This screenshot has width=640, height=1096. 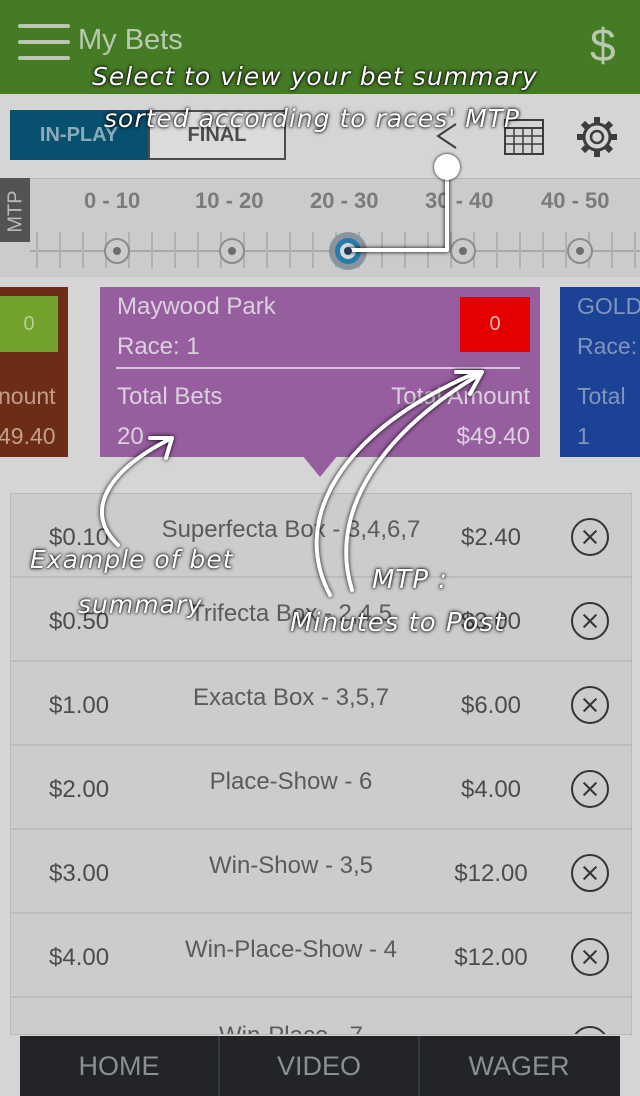 What do you see at coordinates (410, 580) in the screenshot?
I see `hint-mtp-def-line1: MTP :` at bounding box center [410, 580].